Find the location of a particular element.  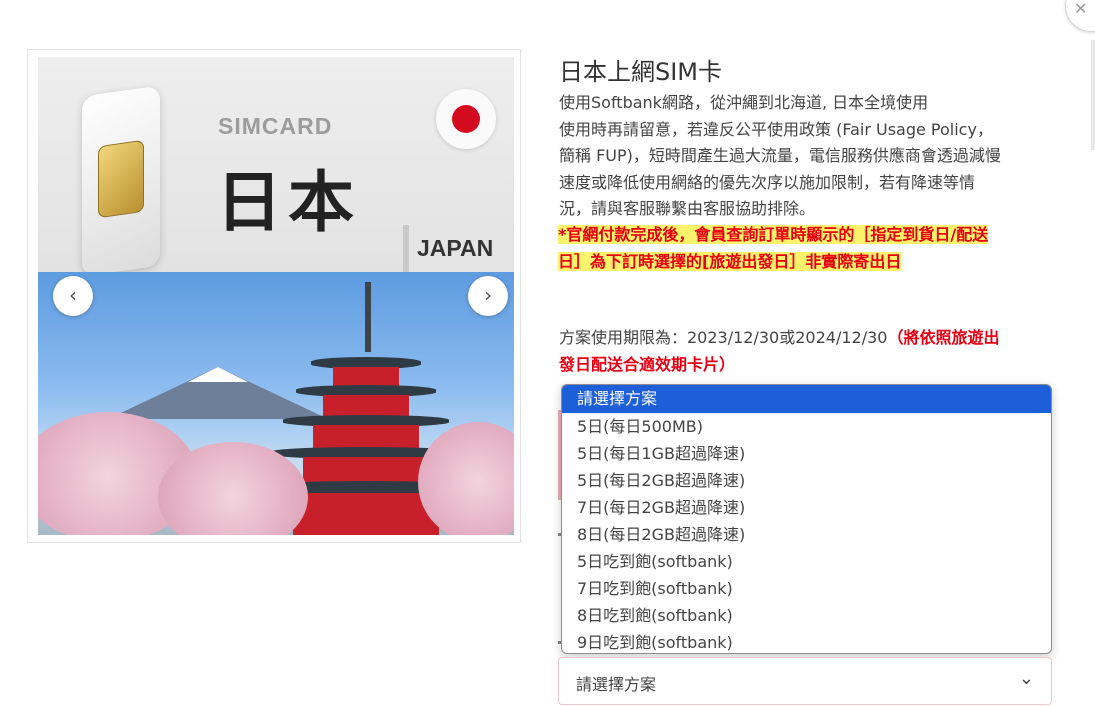

sim-chip-icon is located at coordinates (121, 179).